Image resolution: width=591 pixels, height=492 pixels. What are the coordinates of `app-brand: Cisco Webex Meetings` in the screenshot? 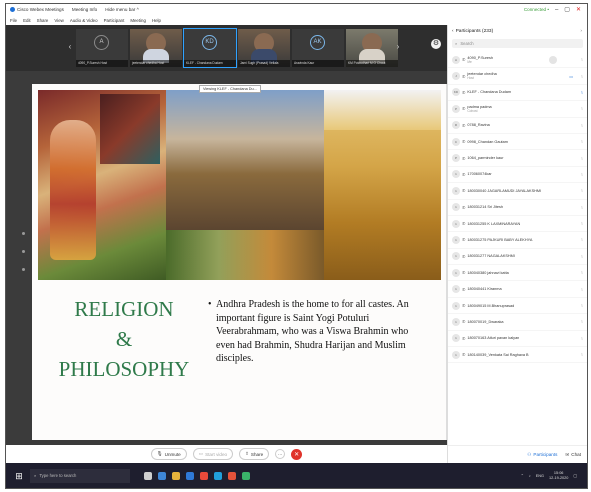 It's located at (37, 9).